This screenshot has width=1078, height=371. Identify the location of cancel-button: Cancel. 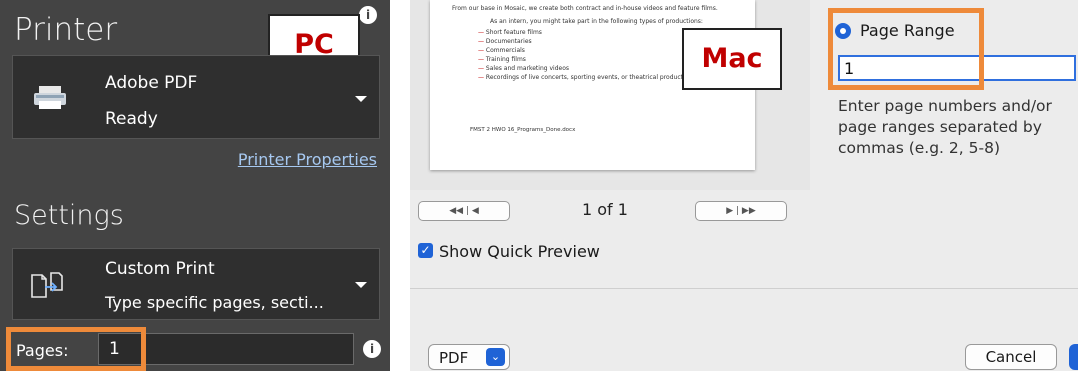
(1011, 357).